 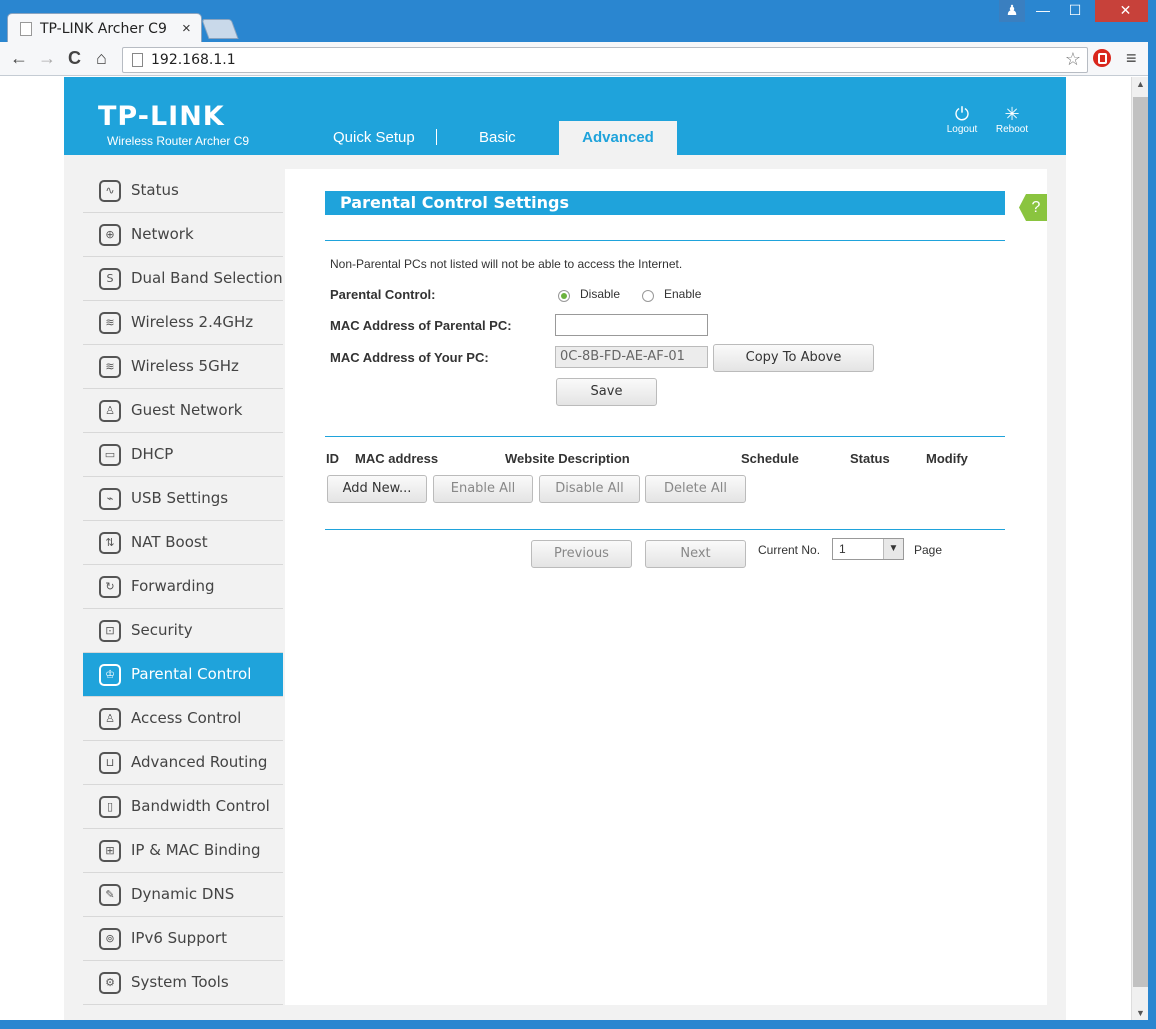 I want to click on next-button: Next, so click(x=695, y=554).